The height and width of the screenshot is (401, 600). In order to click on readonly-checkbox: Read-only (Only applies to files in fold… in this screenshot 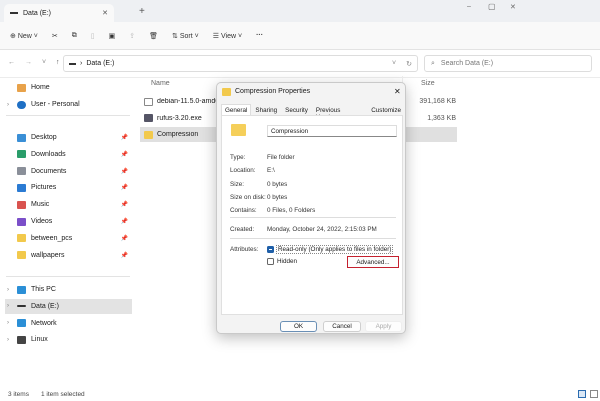, I will do `click(330, 249)`.